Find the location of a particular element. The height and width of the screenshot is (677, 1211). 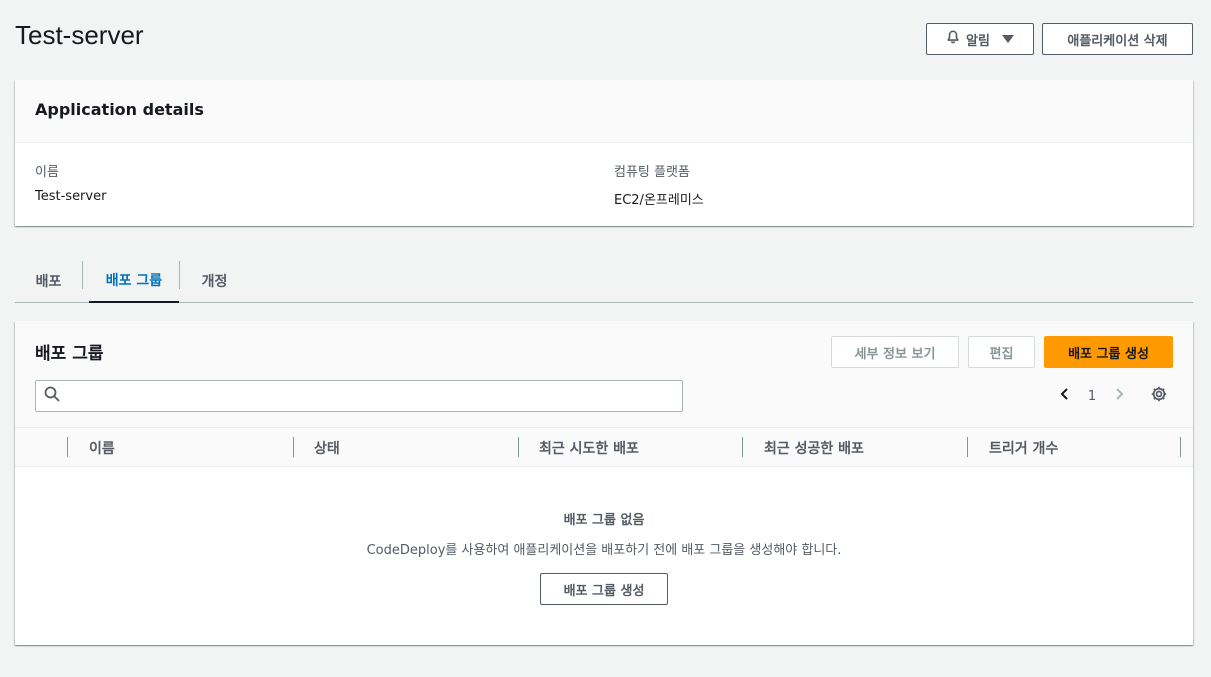

next-page-button is located at coordinates (1119, 396).